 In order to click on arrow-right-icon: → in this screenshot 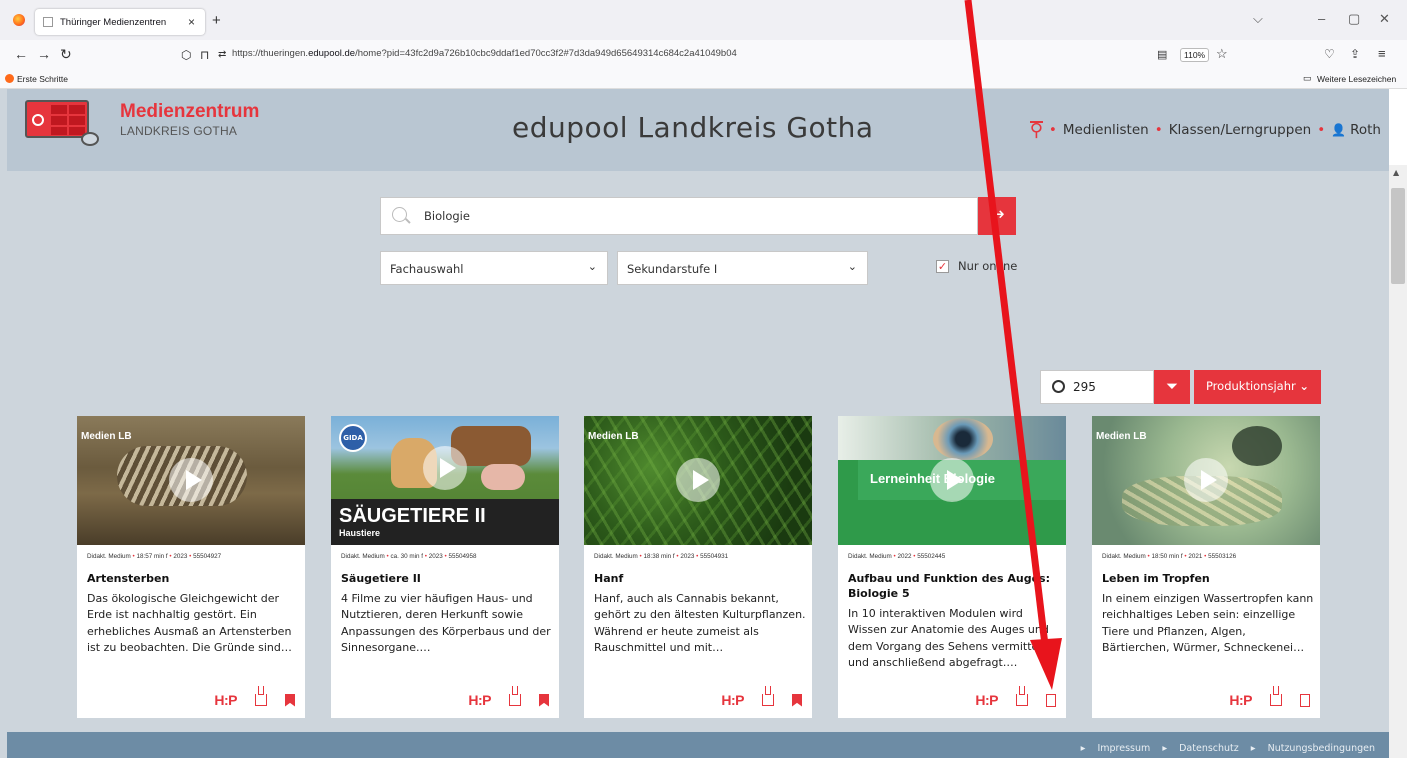, I will do `click(997, 214)`.